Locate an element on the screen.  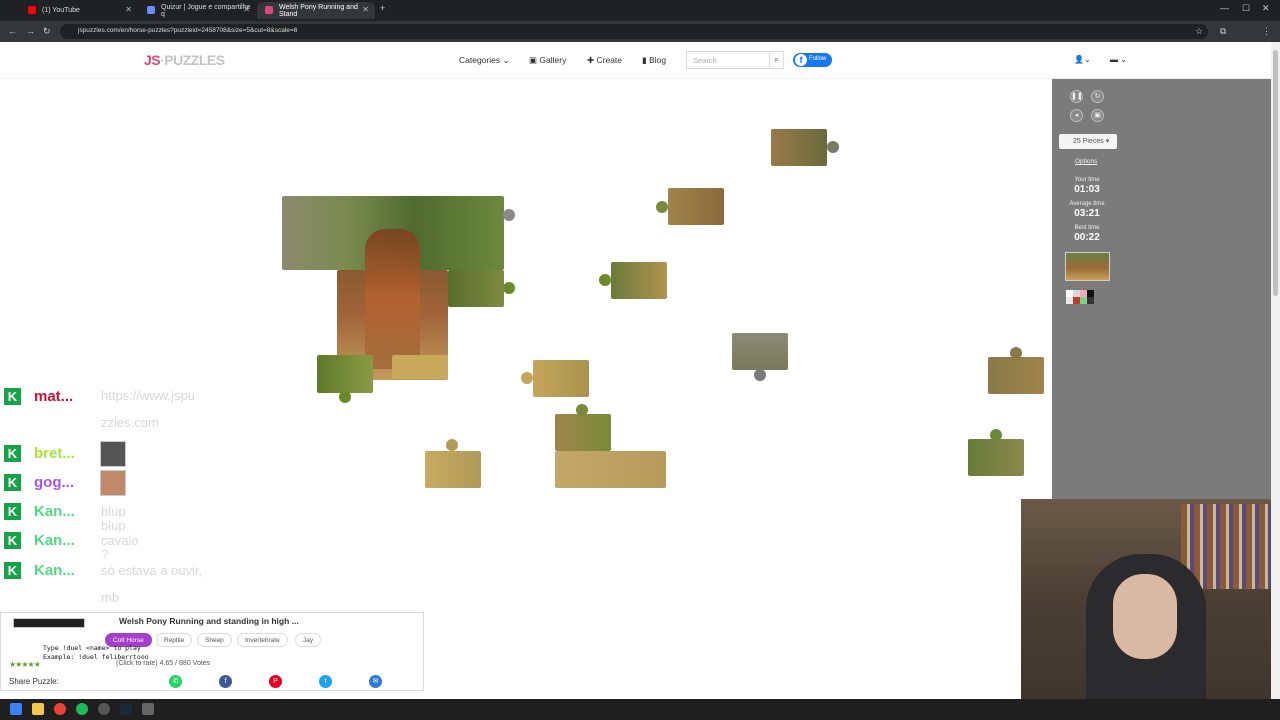
rating-stars: ★★★★★ is located at coordinates (25, 664).